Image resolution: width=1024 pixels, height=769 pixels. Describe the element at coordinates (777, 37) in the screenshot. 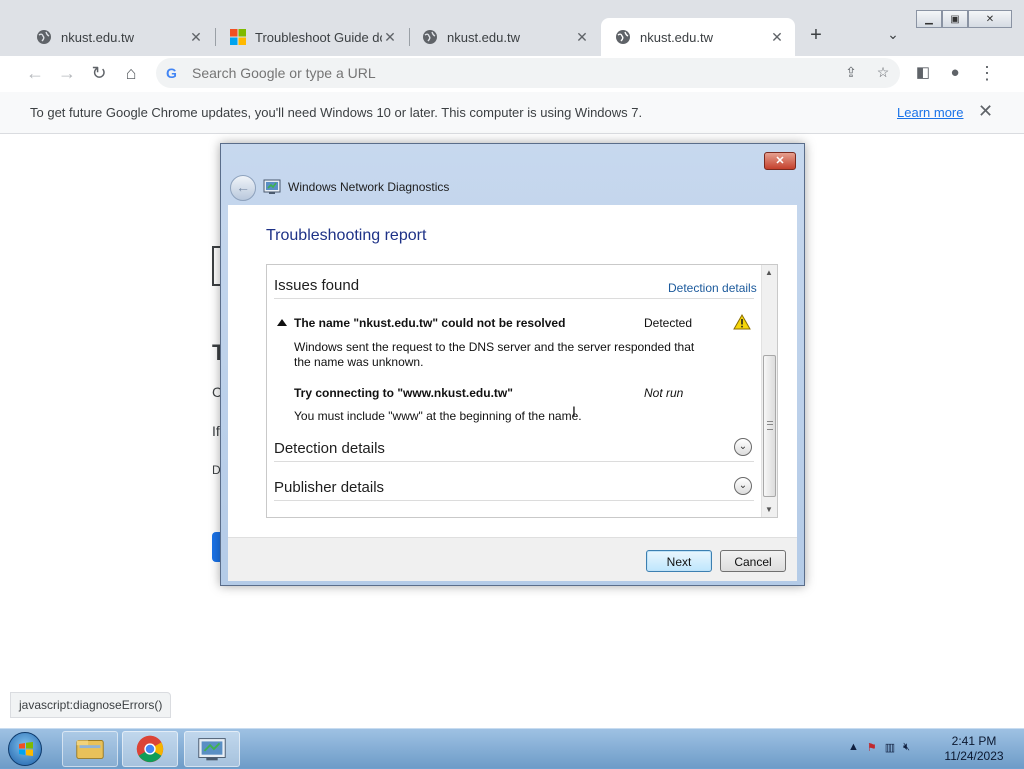

I see `tab-4-close-icon: ✕` at that location.